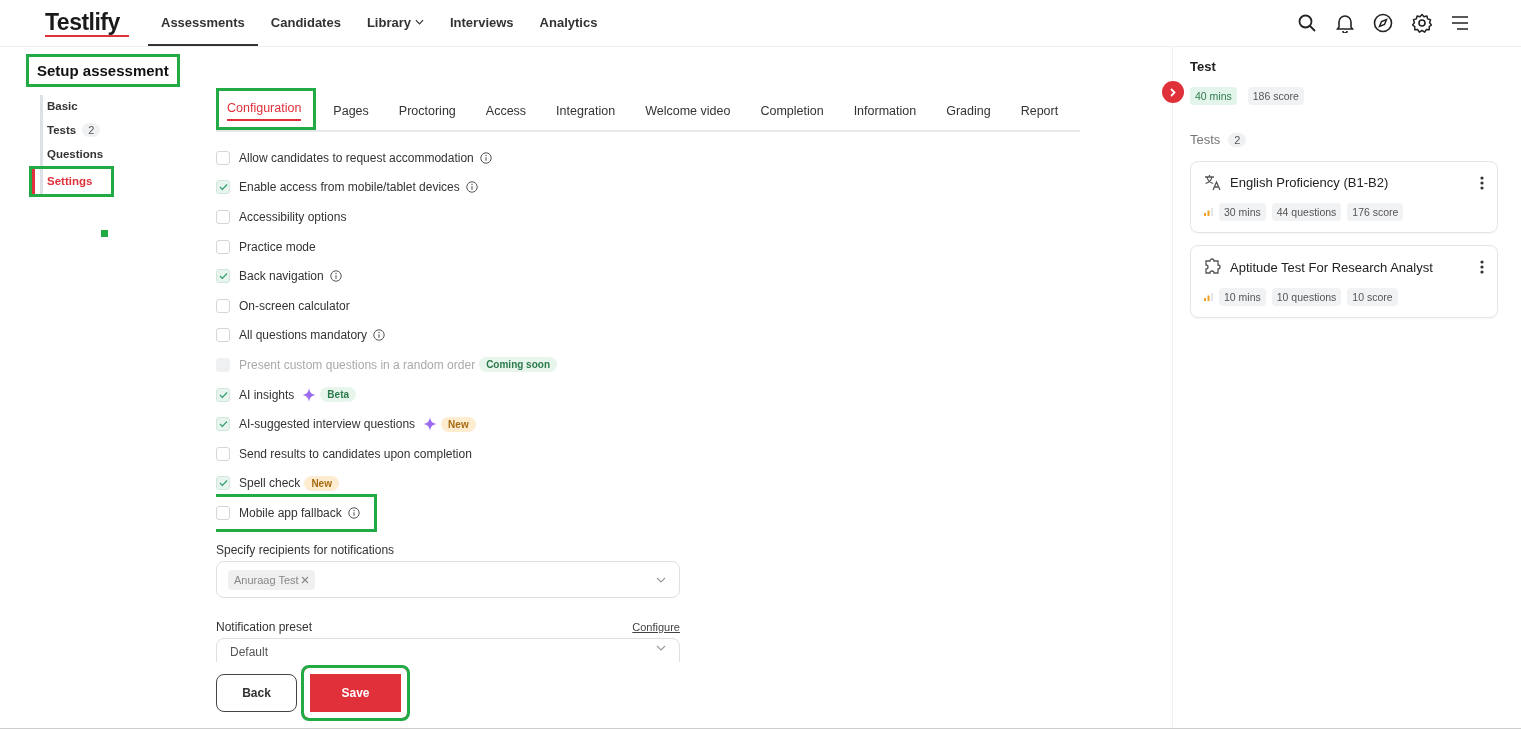 Image resolution: width=1521 pixels, height=729 pixels. I want to click on tab: Access, so click(511, 113).